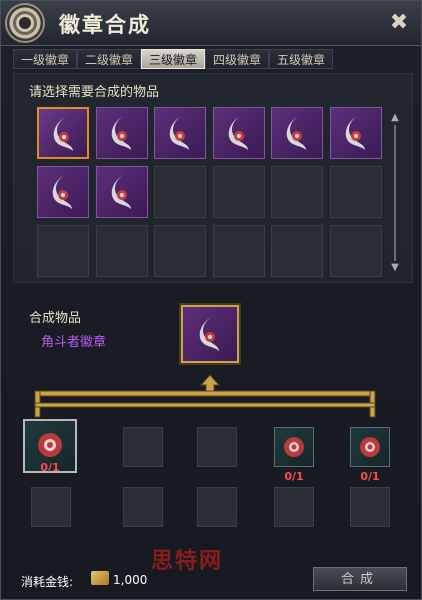 The width and height of the screenshot is (422, 600). What do you see at coordinates (47, 582) in the screenshot?
I see `cost-label: 消耗金钱:` at bounding box center [47, 582].